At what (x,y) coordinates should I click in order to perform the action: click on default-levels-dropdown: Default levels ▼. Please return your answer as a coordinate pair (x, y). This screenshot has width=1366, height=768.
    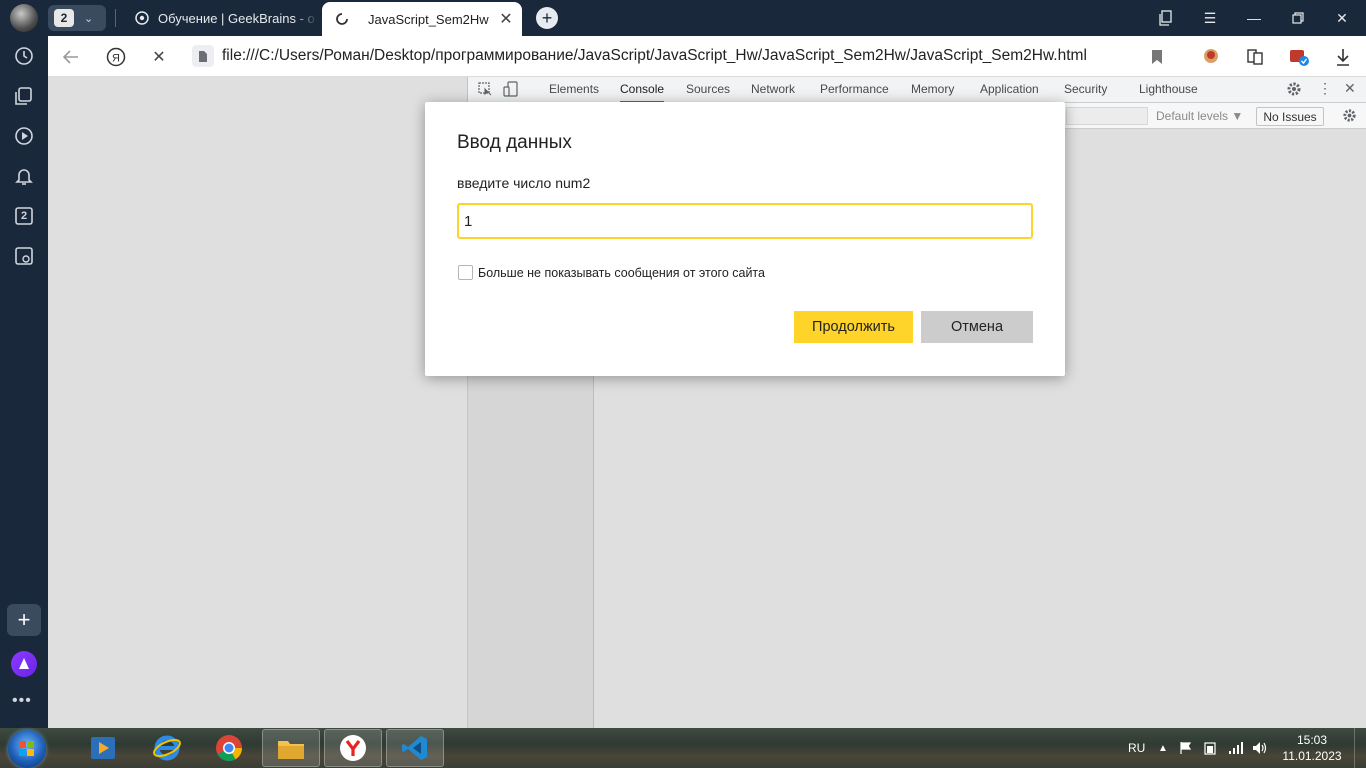
    Looking at the image, I should click on (1199, 116).